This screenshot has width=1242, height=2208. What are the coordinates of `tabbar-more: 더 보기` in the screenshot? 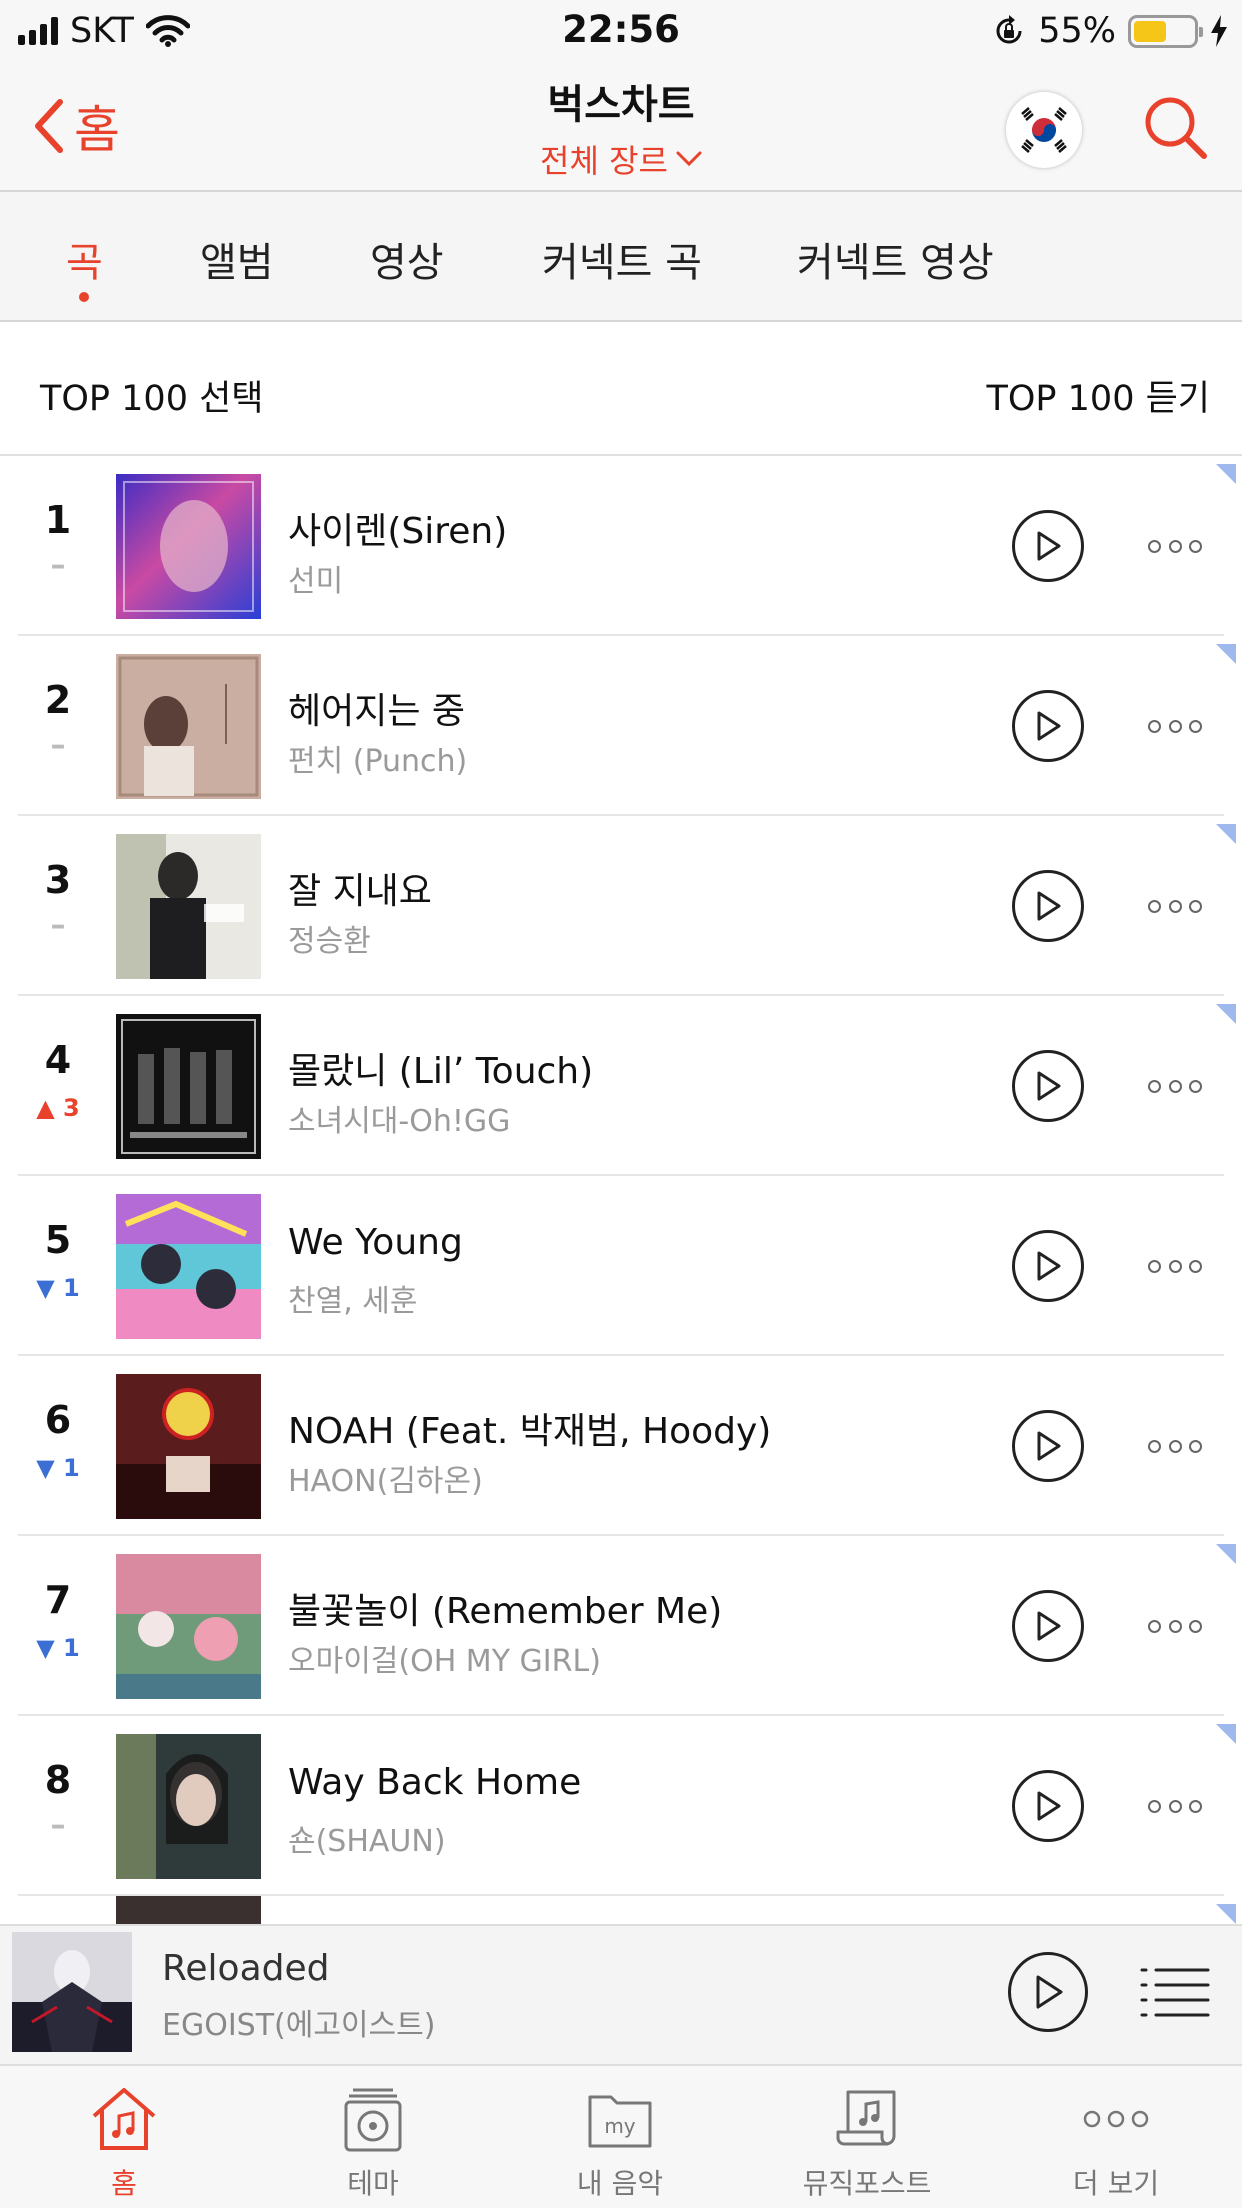 It's located at (1116, 2143).